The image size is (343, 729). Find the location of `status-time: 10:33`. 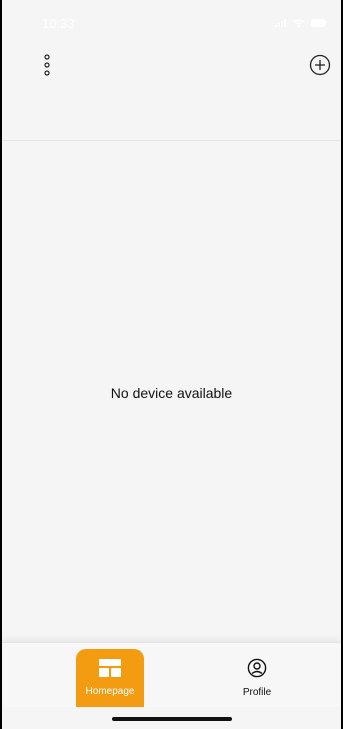

status-time: 10:33 is located at coordinates (58, 23).